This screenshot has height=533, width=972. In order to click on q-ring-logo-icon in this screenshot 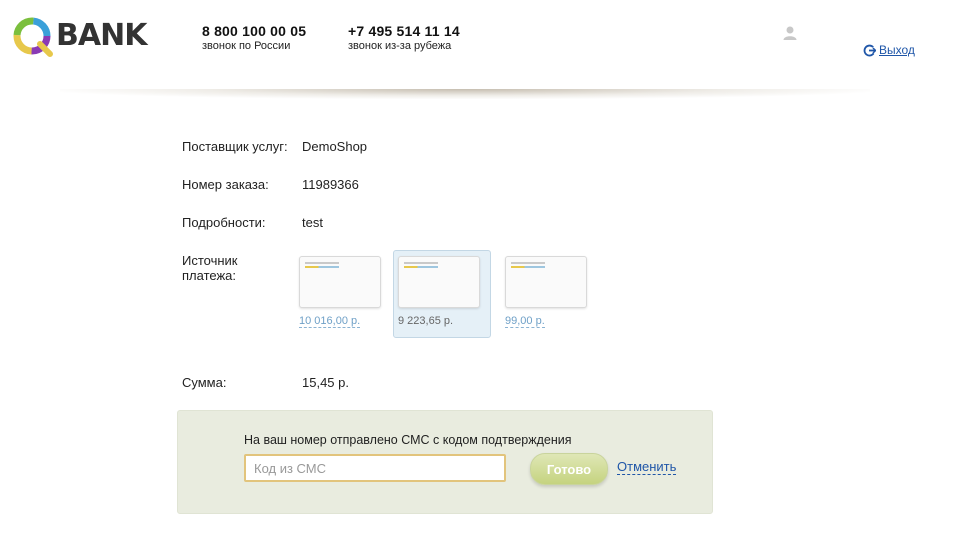, I will do `click(33, 37)`.